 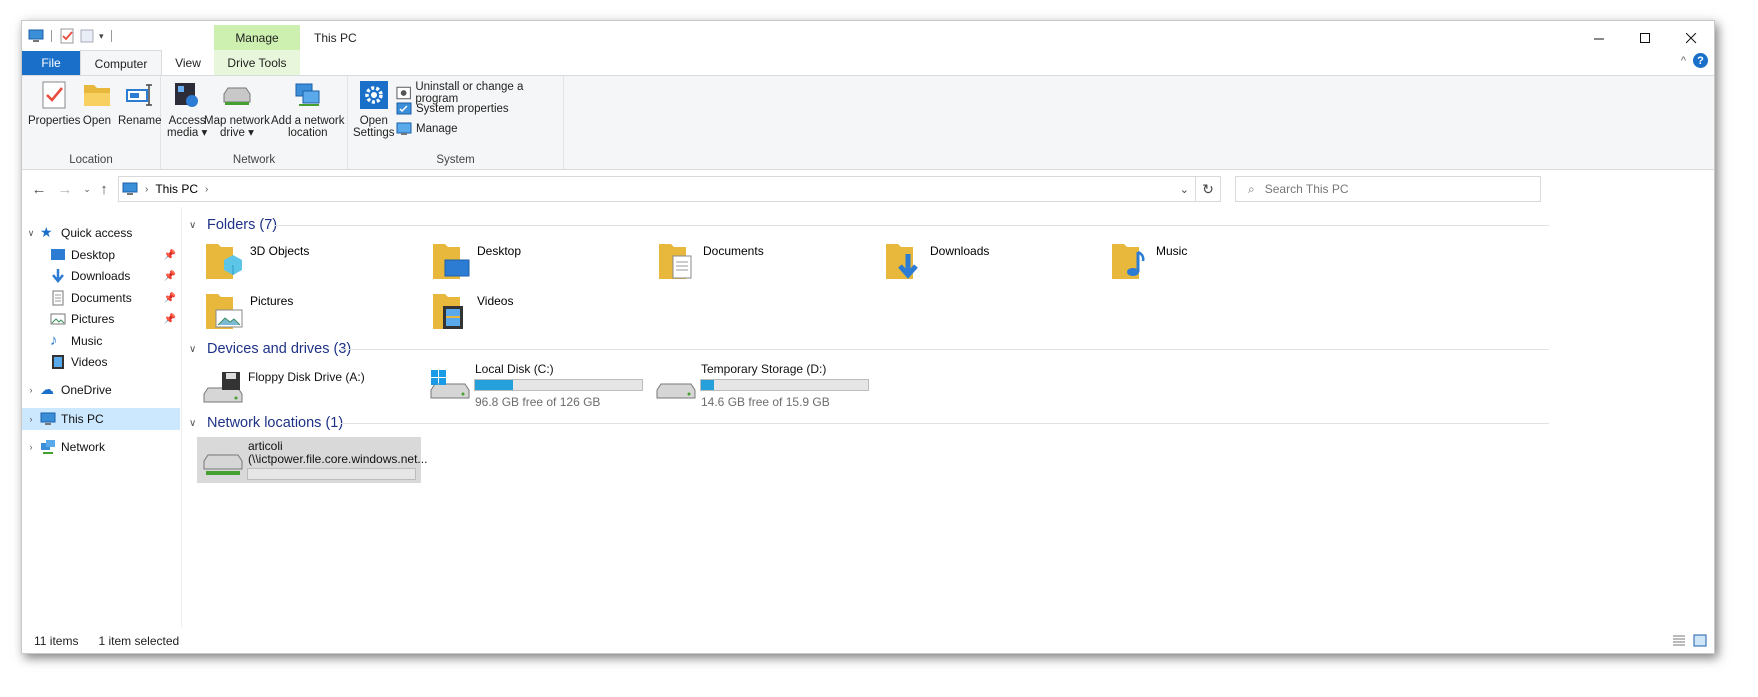 What do you see at coordinates (257, 63) in the screenshot?
I see `tab-drive-tools: Drive Tools` at bounding box center [257, 63].